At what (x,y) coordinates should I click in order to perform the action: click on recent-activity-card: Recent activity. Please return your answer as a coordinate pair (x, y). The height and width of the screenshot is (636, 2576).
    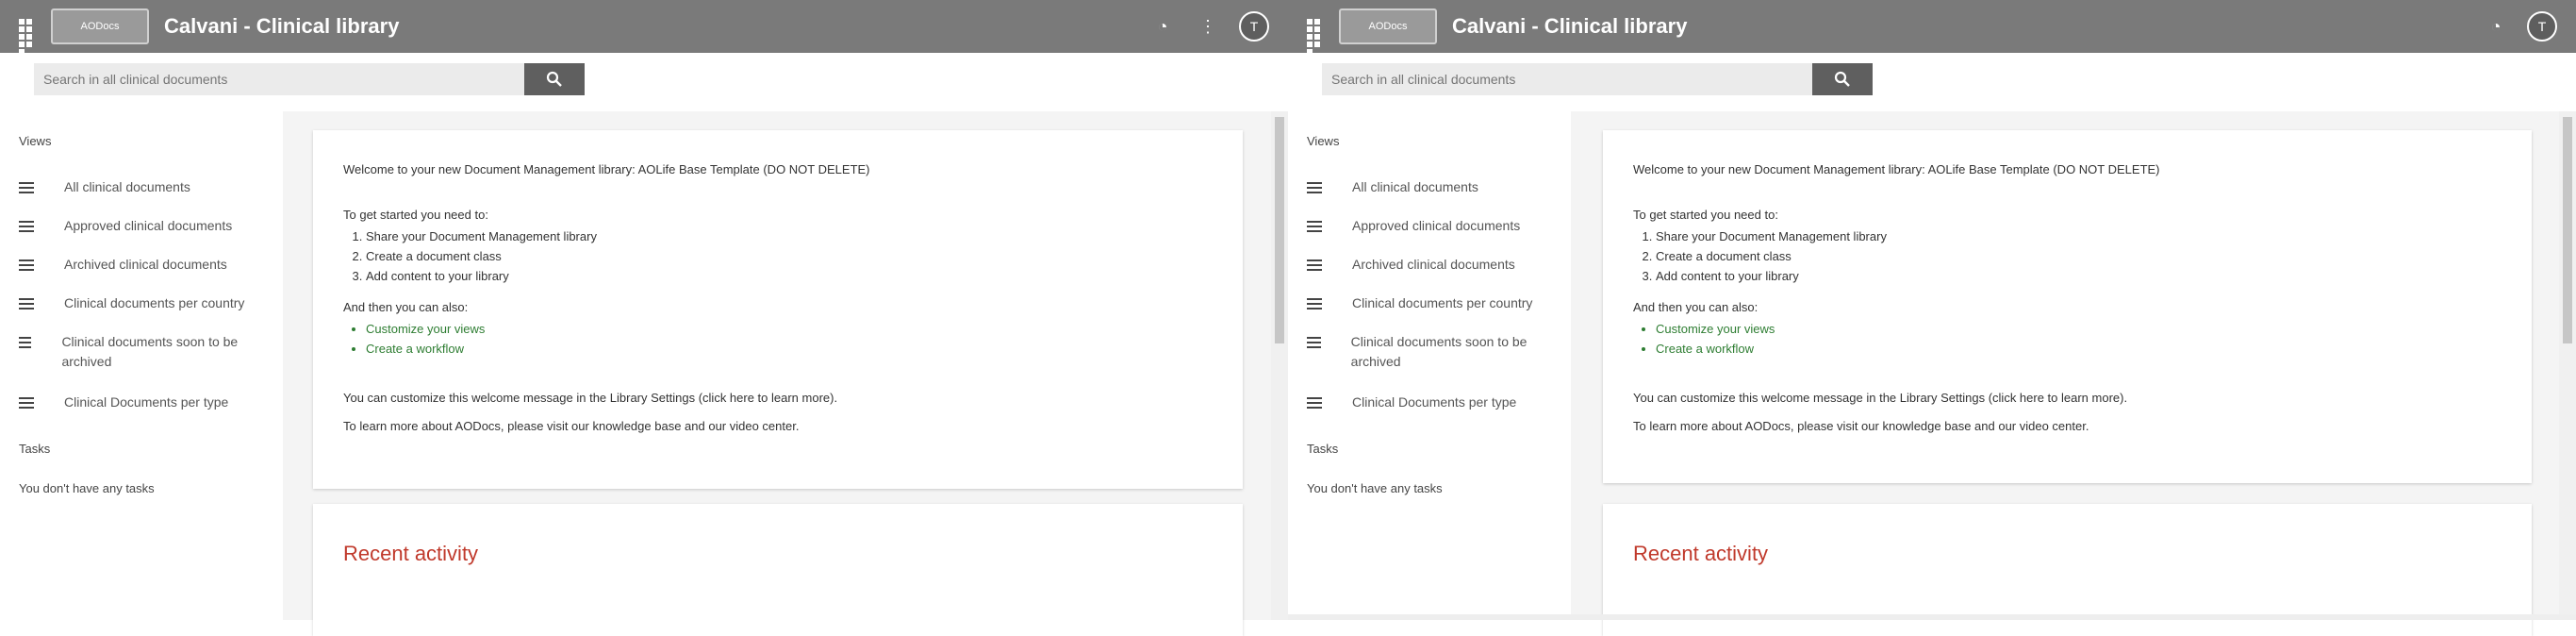
    Looking at the image, I should click on (778, 570).